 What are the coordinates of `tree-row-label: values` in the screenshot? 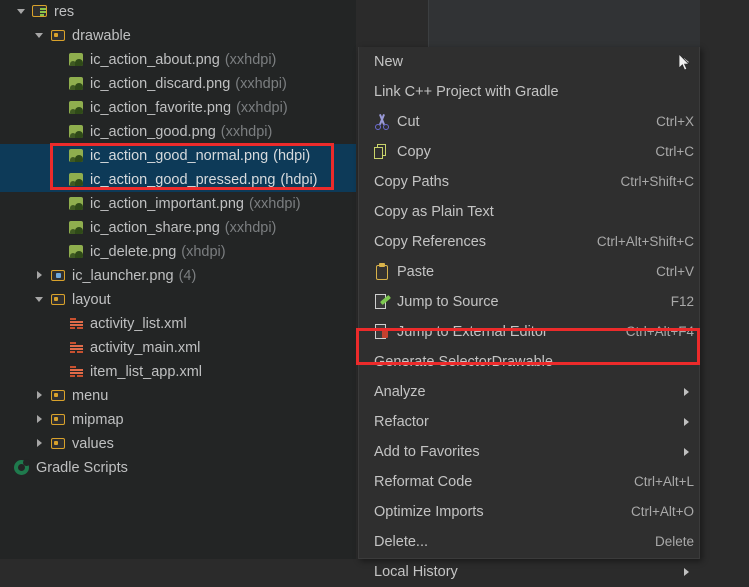 It's located at (93, 444).